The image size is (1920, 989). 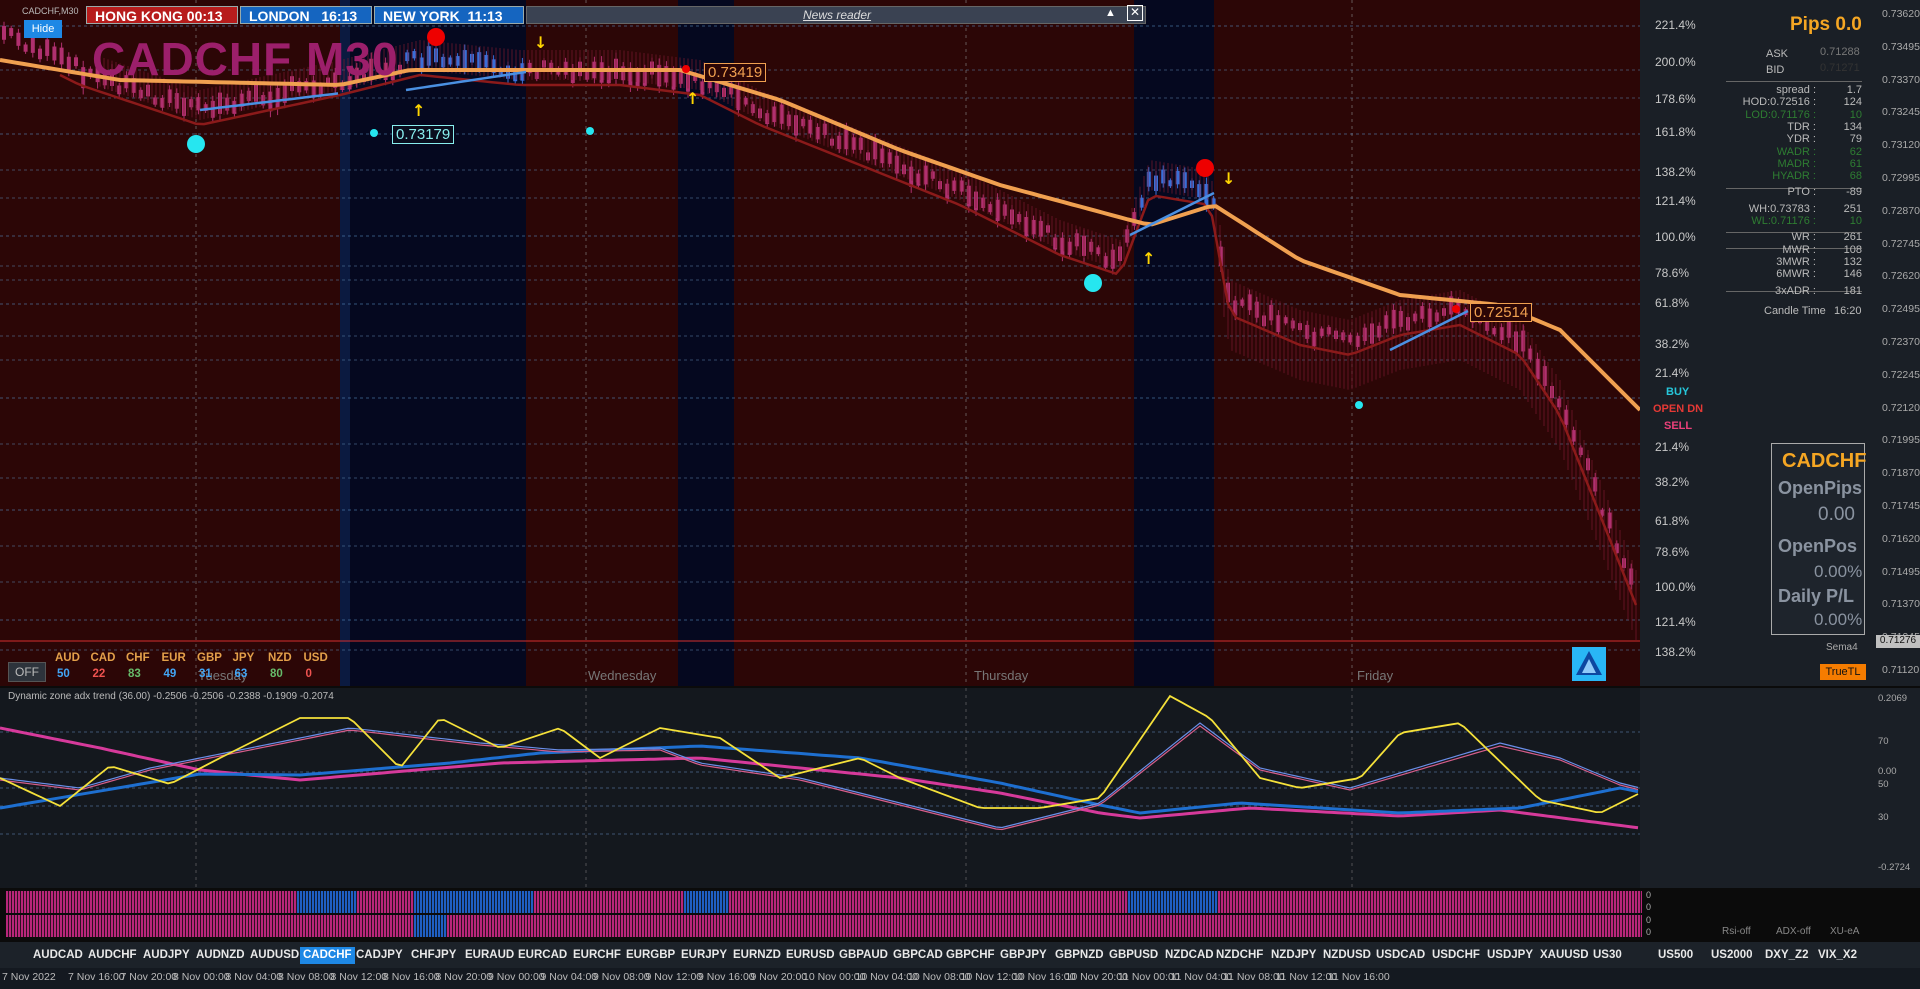 What do you see at coordinates (1887, 771) in the screenshot?
I see `osc-axis-tick: 0.00` at bounding box center [1887, 771].